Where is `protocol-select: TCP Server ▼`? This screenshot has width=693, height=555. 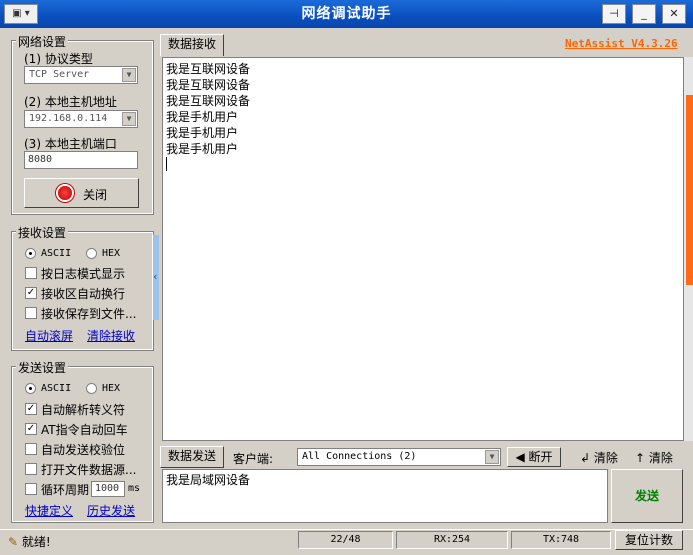
protocol-select: TCP Server ▼ is located at coordinates (81, 75).